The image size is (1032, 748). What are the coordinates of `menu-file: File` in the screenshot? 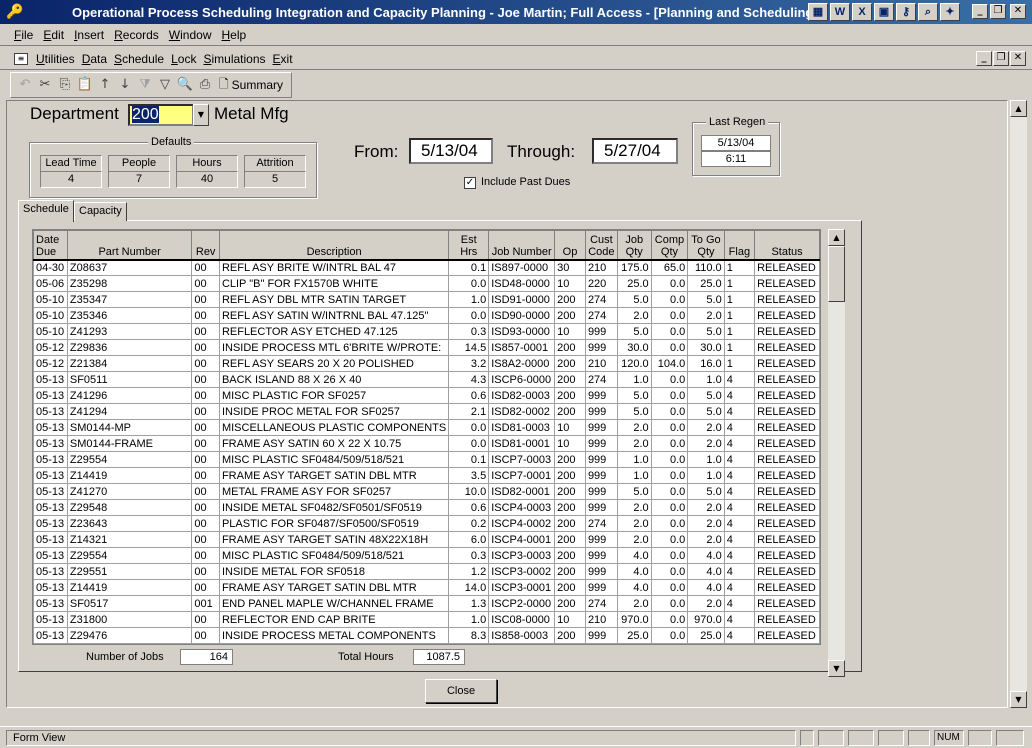 It's located at (23, 35).